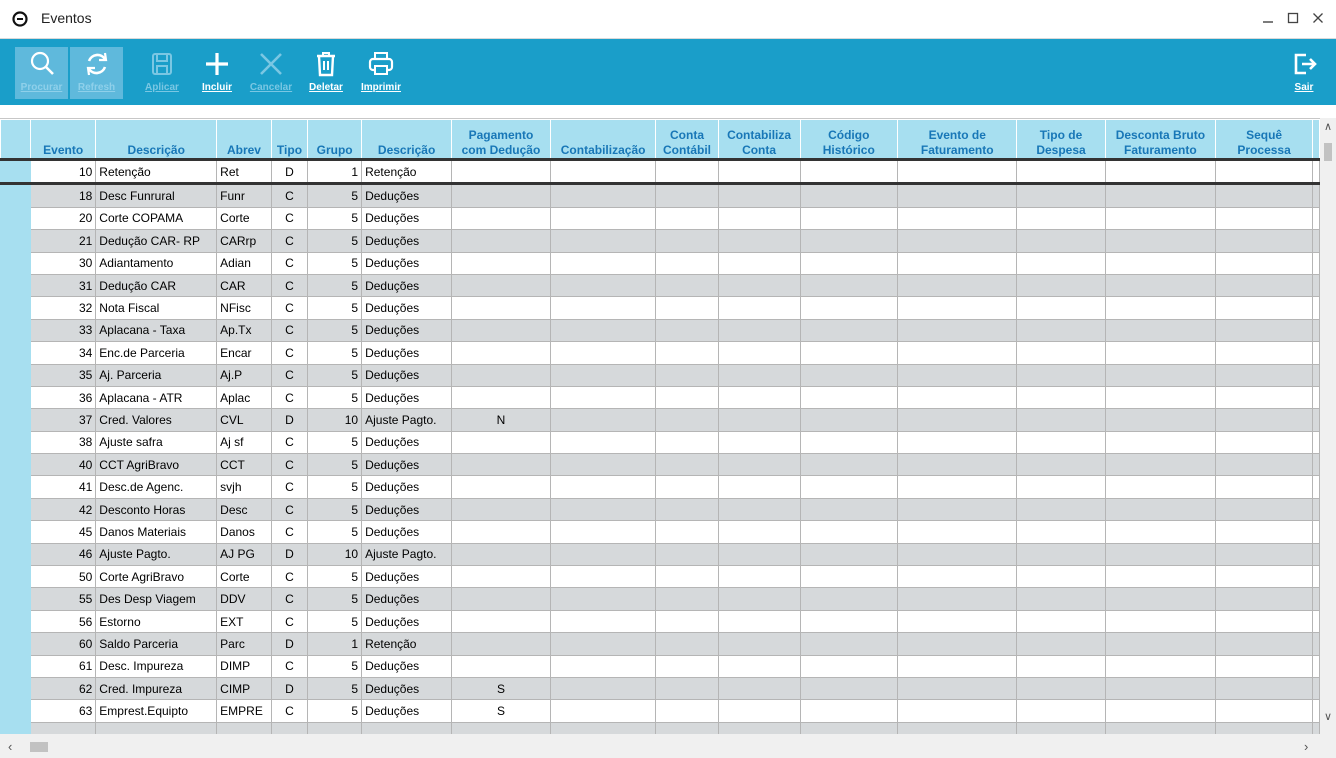 Image resolution: width=1336 pixels, height=758 pixels. What do you see at coordinates (1268, 18) in the screenshot?
I see `minimize-button` at bounding box center [1268, 18].